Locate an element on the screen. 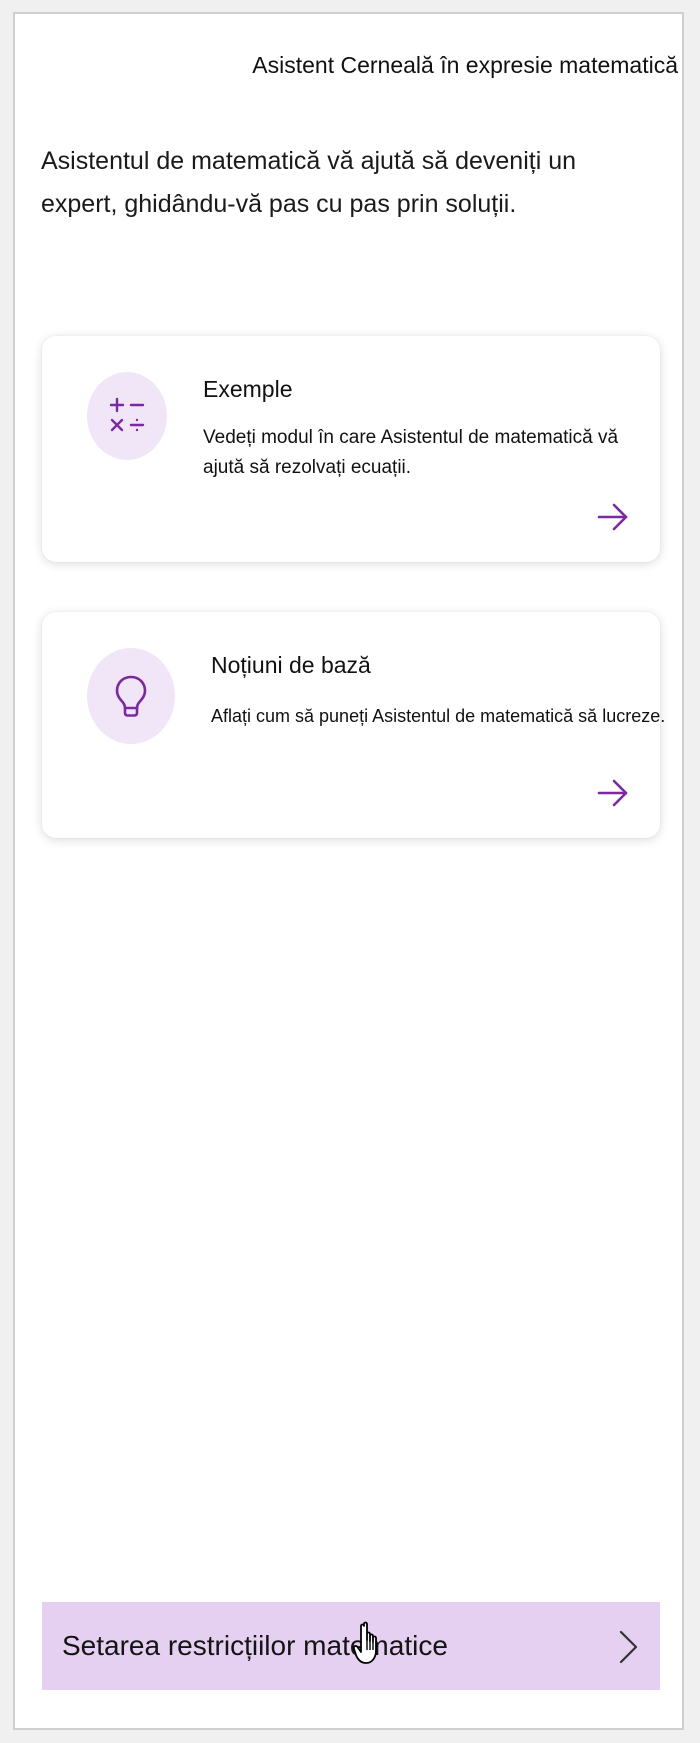 This screenshot has width=700, height=1743. pane-title: Asistent Cerneală în expresie matematică is located at coordinates (465, 65).